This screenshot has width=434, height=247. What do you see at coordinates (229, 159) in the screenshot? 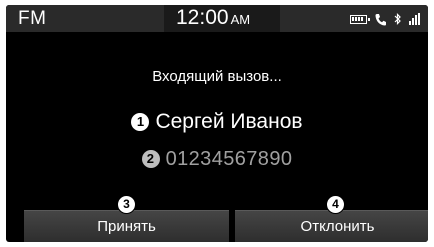
I see `caller-number: 01234567890` at bounding box center [229, 159].